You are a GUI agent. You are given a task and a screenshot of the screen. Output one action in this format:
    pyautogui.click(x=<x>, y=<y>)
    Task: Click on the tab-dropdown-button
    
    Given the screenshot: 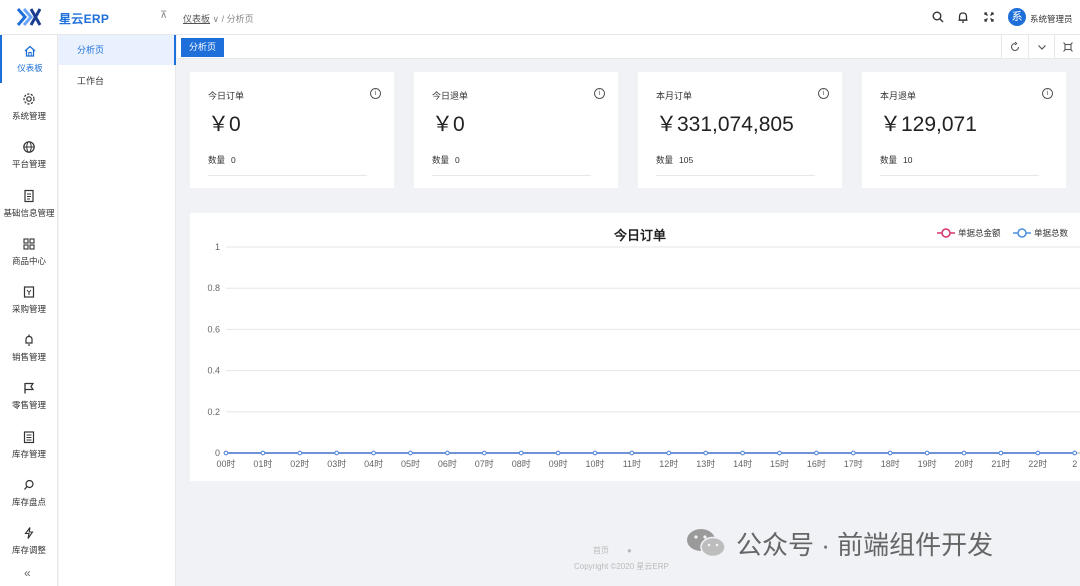 What is the action you would take?
    pyautogui.click(x=1041, y=47)
    